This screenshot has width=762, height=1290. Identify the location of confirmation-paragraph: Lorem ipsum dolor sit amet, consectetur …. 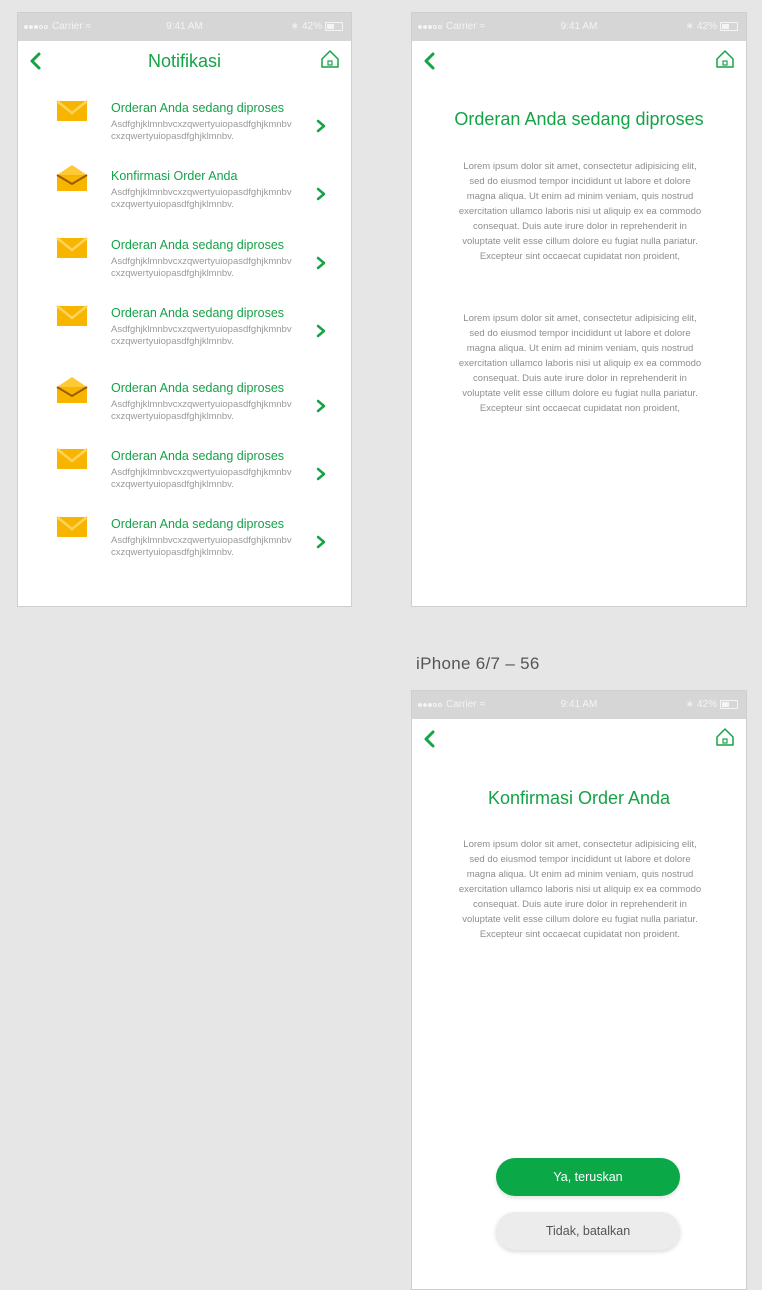
(580, 889).